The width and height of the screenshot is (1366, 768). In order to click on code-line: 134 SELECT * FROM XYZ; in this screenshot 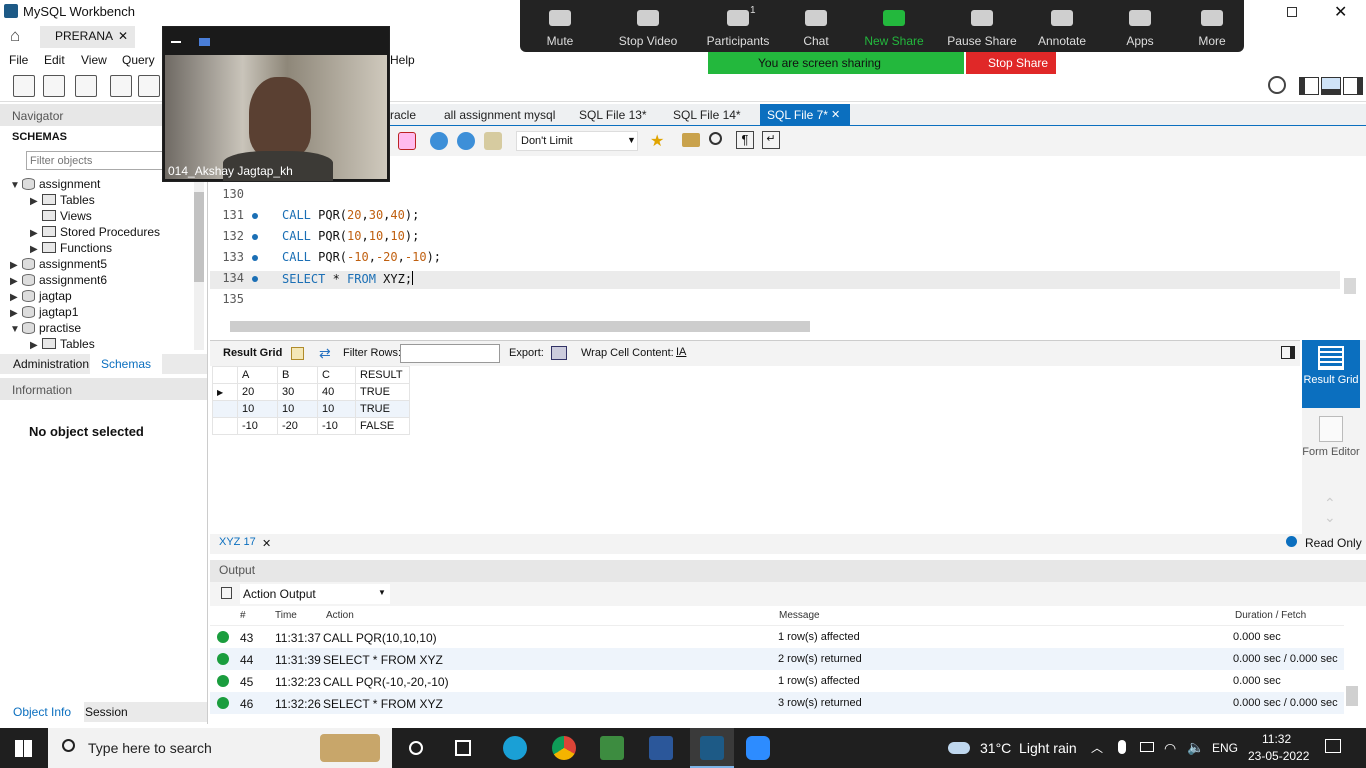, I will do `click(775, 280)`.